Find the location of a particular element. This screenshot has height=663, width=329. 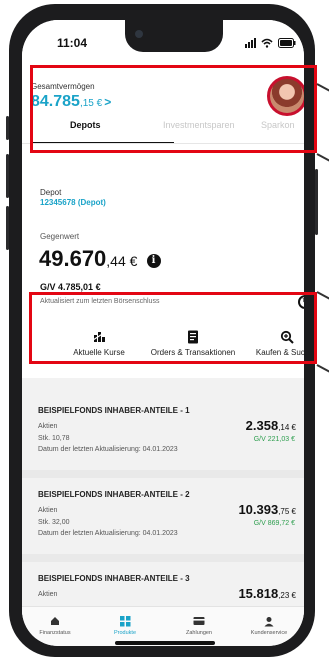

status-icons is located at coordinates (270, 43).